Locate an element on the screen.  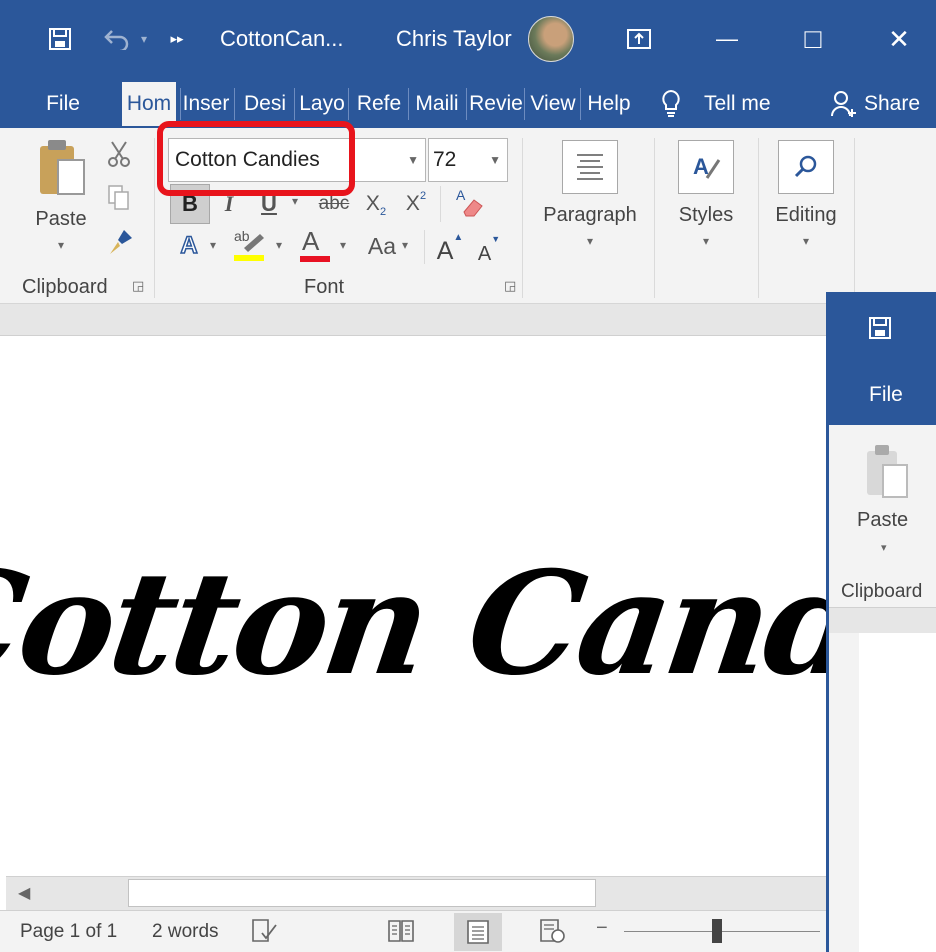
tab-mailings: Maili is located at coordinates (437, 104).